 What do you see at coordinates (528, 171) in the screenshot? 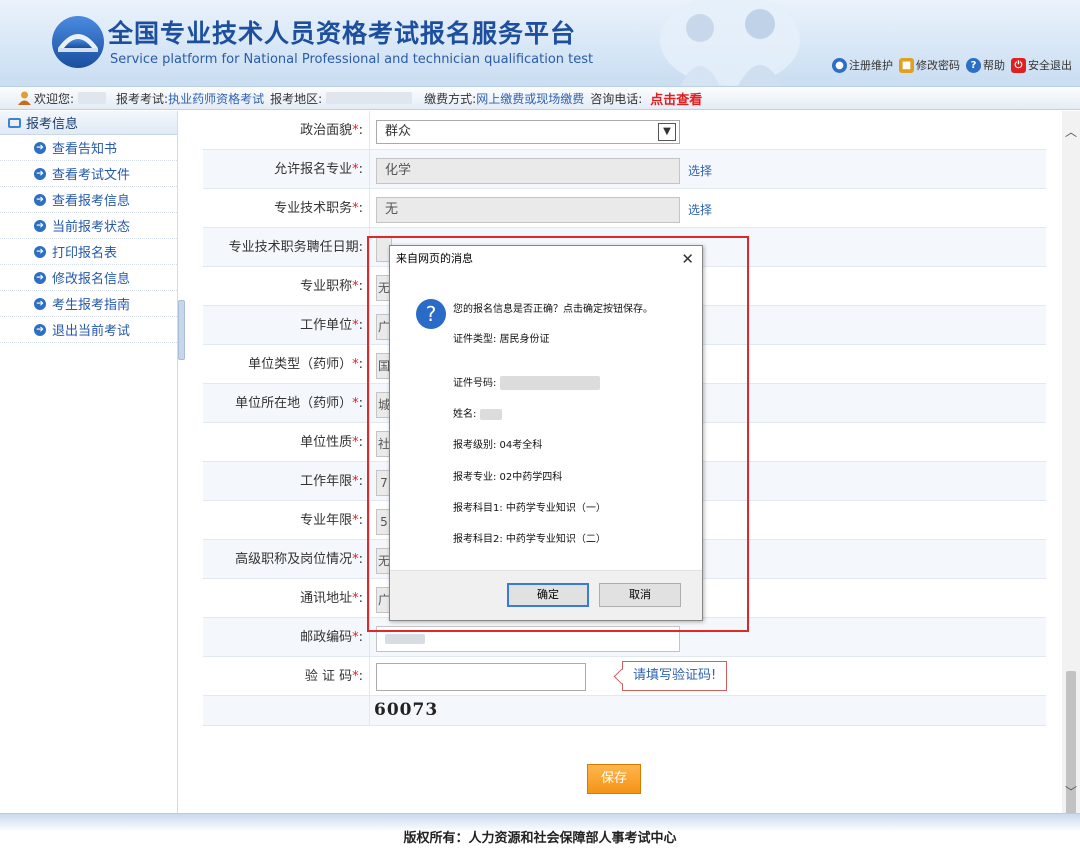
I see `allowed-major-field: 化学` at bounding box center [528, 171].